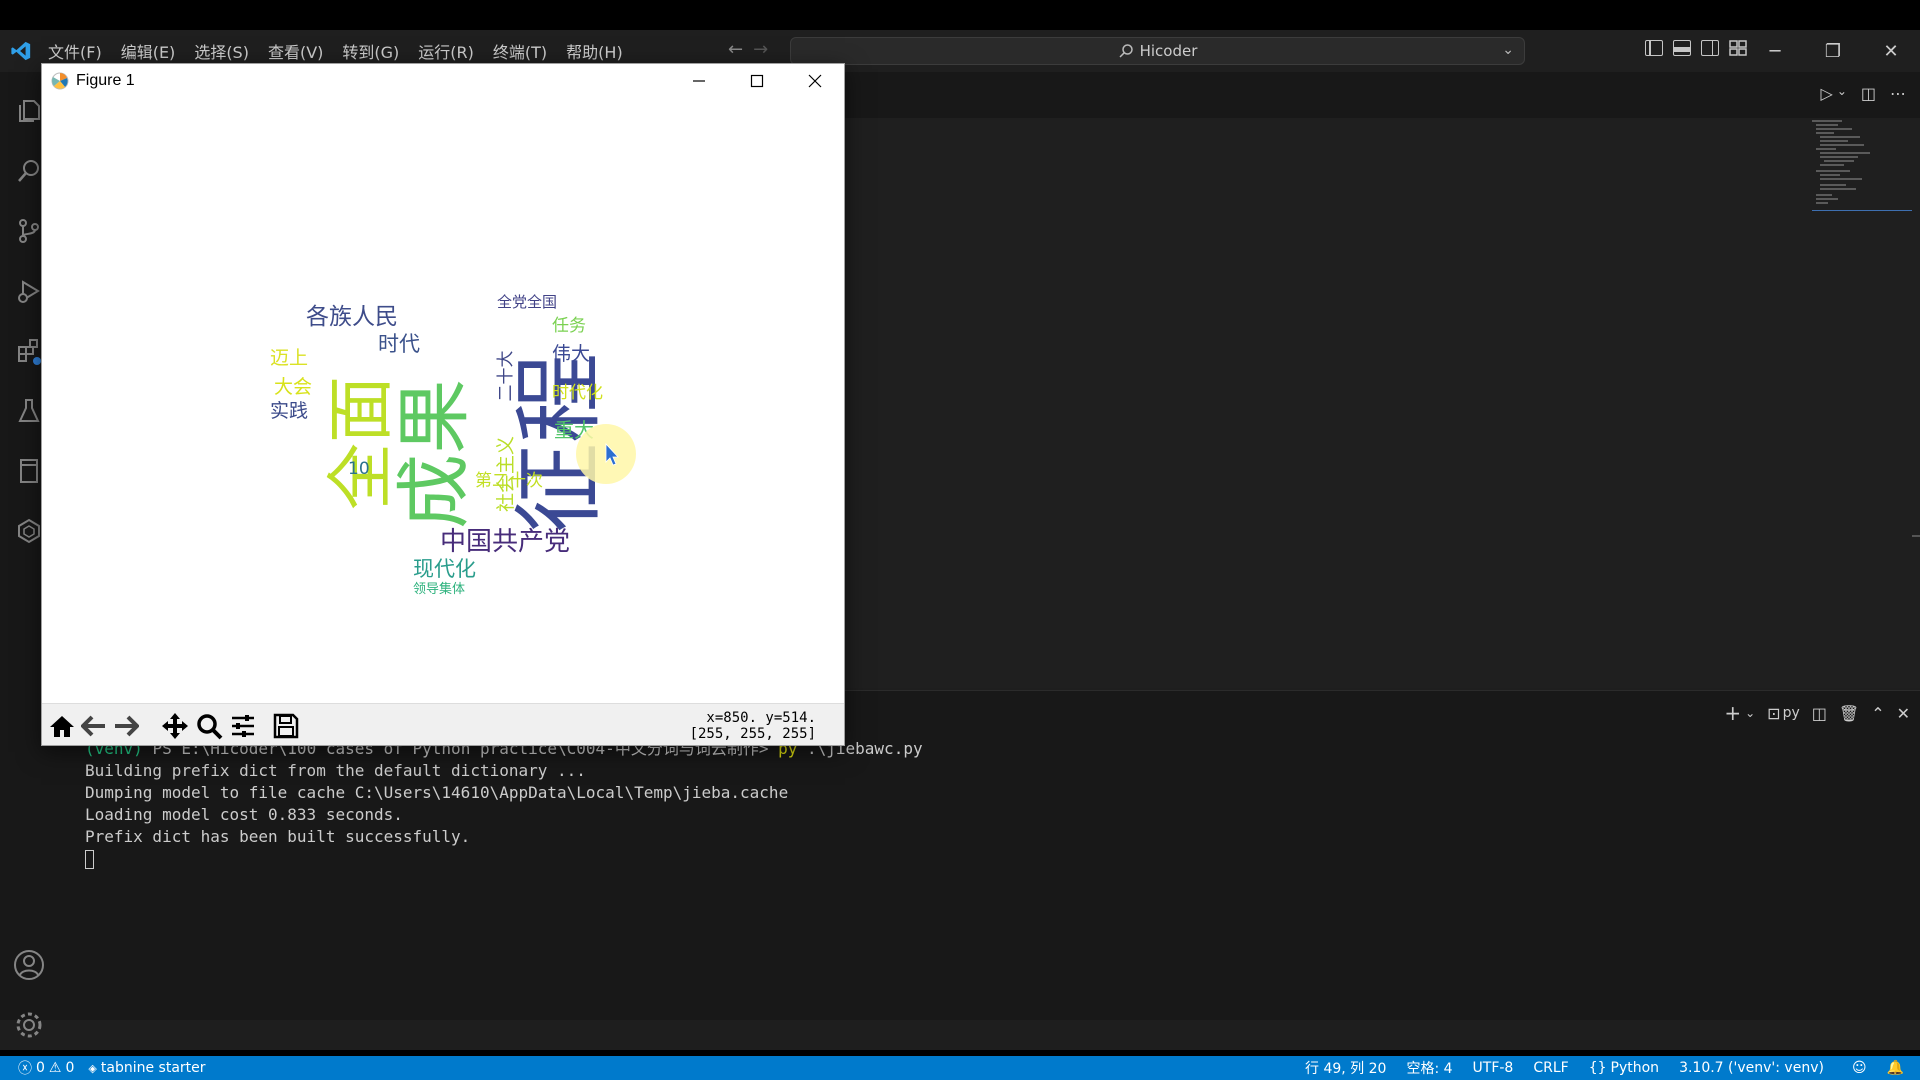 The width and height of the screenshot is (1920, 1080). Describe the element at coordinates (506, 474) in the screenshot. I see `wc-word: 社会主义` at that location.